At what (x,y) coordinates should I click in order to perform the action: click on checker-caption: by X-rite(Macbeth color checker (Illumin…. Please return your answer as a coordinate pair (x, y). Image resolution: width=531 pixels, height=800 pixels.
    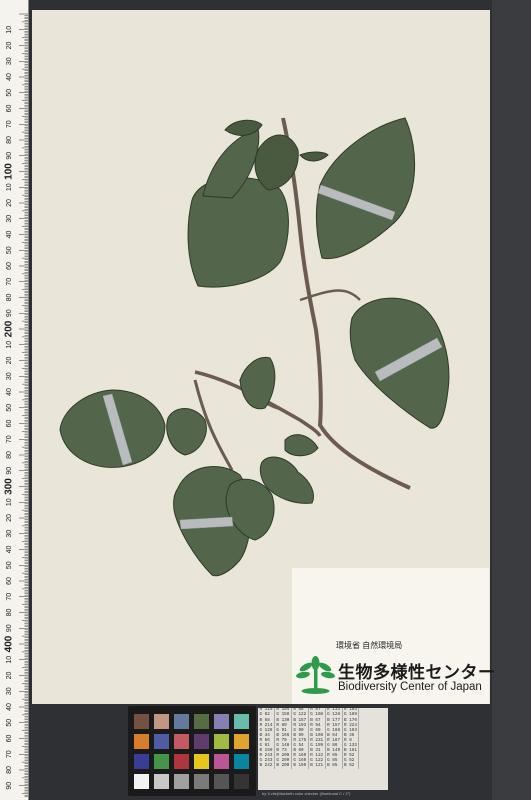
    Looking at the image, I should click on (306, 793).